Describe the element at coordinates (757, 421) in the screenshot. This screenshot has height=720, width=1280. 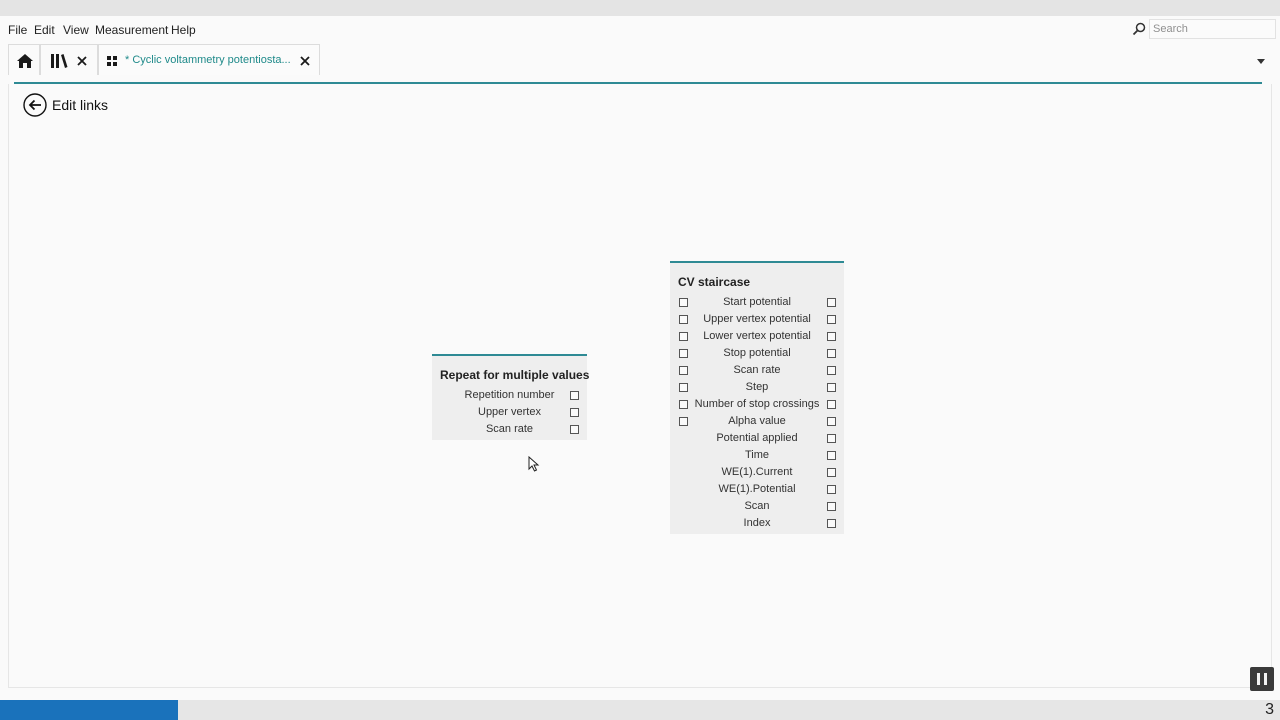
I see `node-cv-row: Alpha value` at that location.